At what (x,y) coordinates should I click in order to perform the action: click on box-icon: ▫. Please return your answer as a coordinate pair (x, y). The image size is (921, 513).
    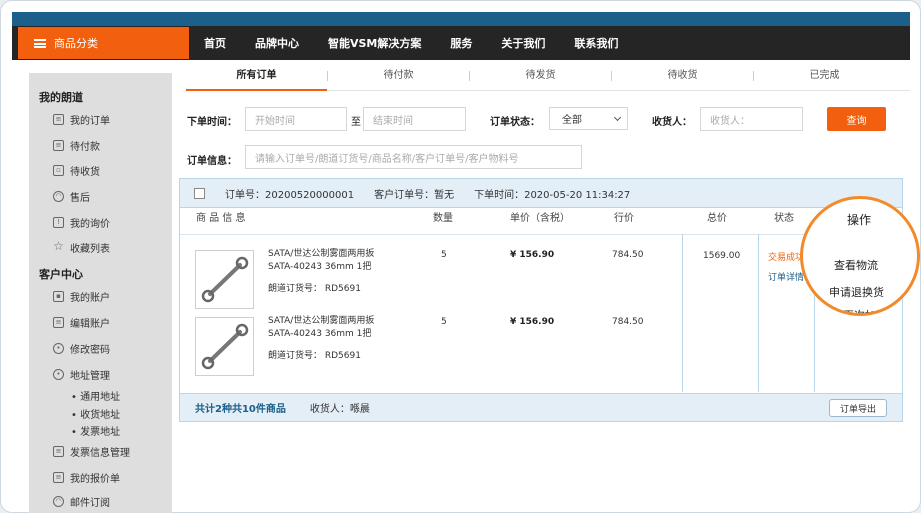
    Looking at the image, I should click on (58, 170).